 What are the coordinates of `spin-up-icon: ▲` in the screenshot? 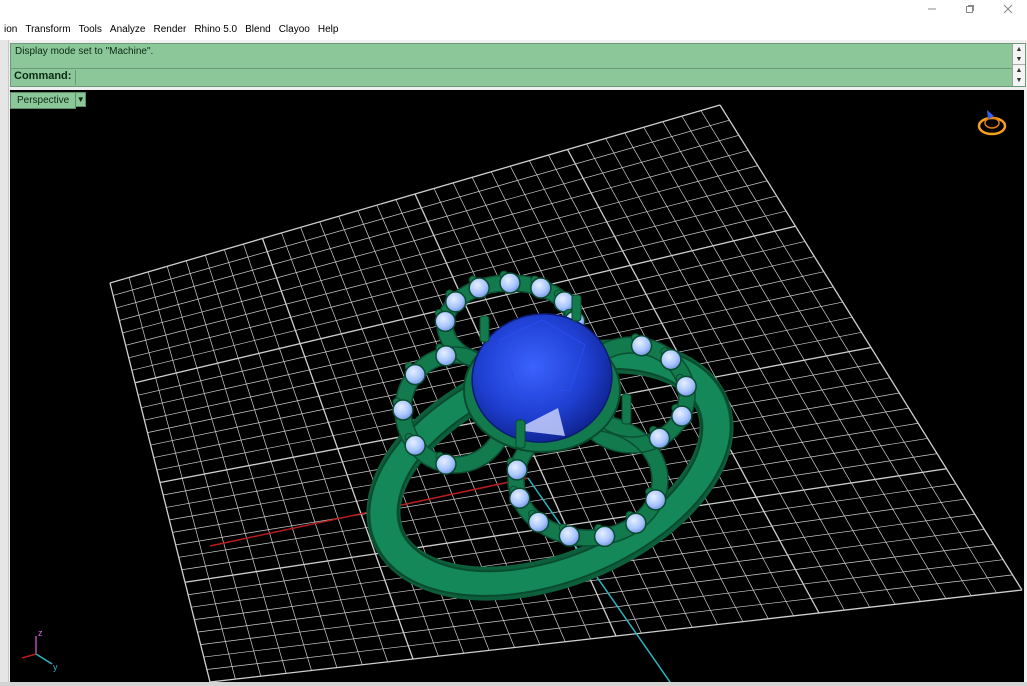 It's located at (1019, 69).